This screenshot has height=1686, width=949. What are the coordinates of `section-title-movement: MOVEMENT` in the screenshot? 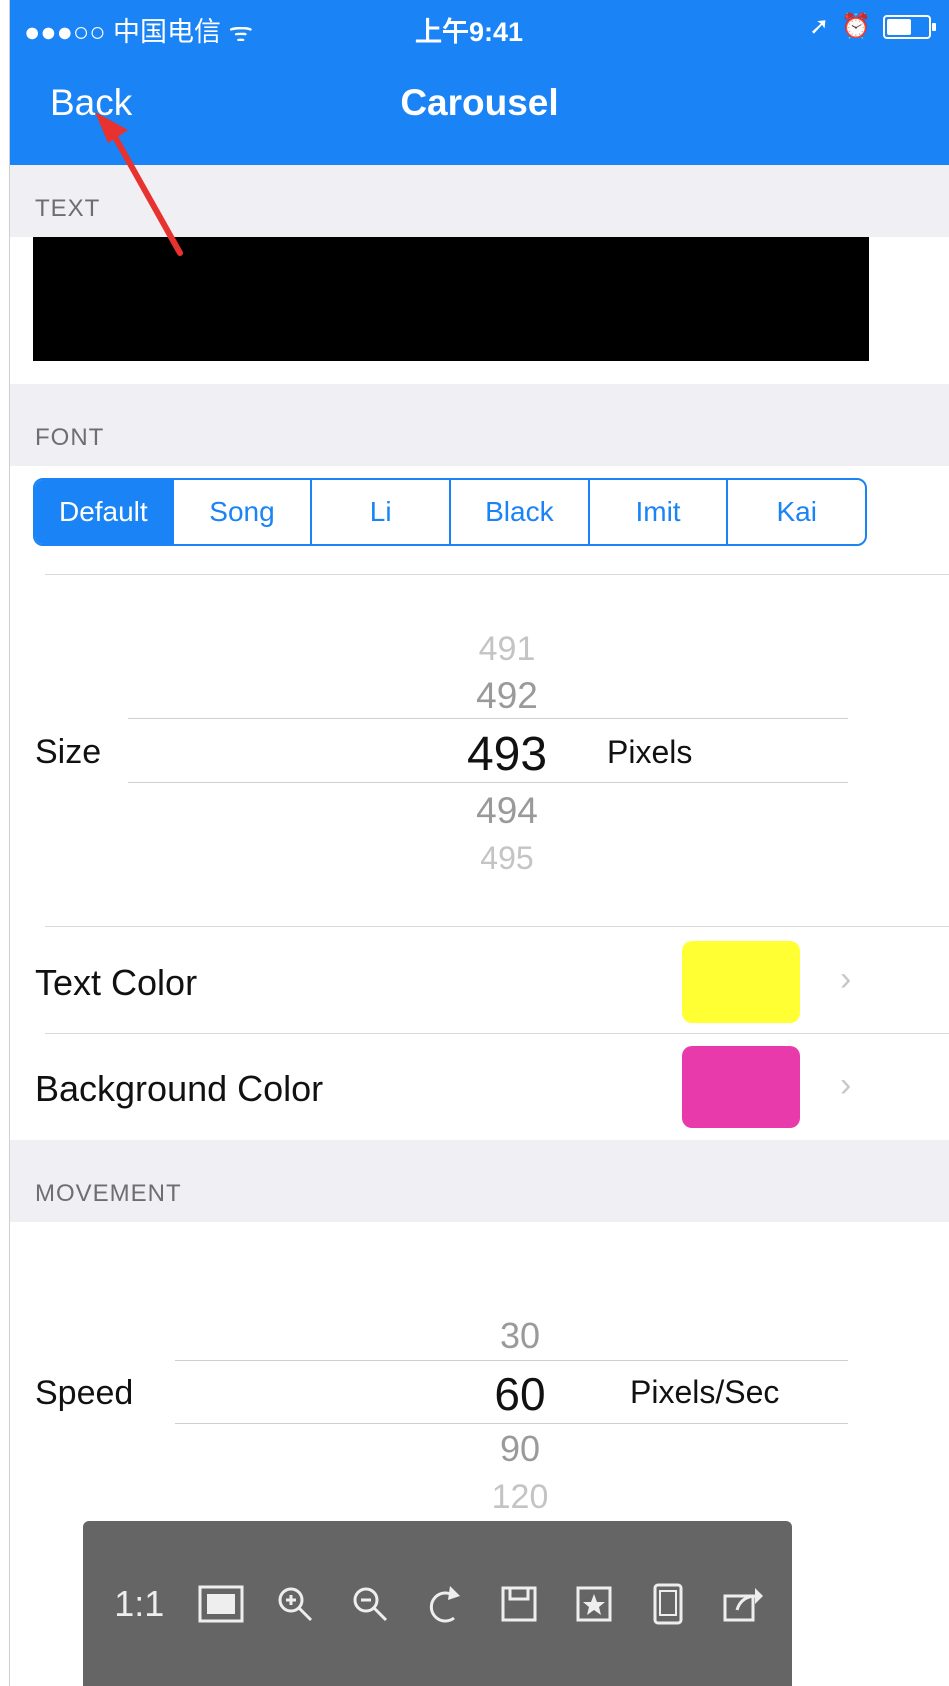 It's located at (108, 1193).